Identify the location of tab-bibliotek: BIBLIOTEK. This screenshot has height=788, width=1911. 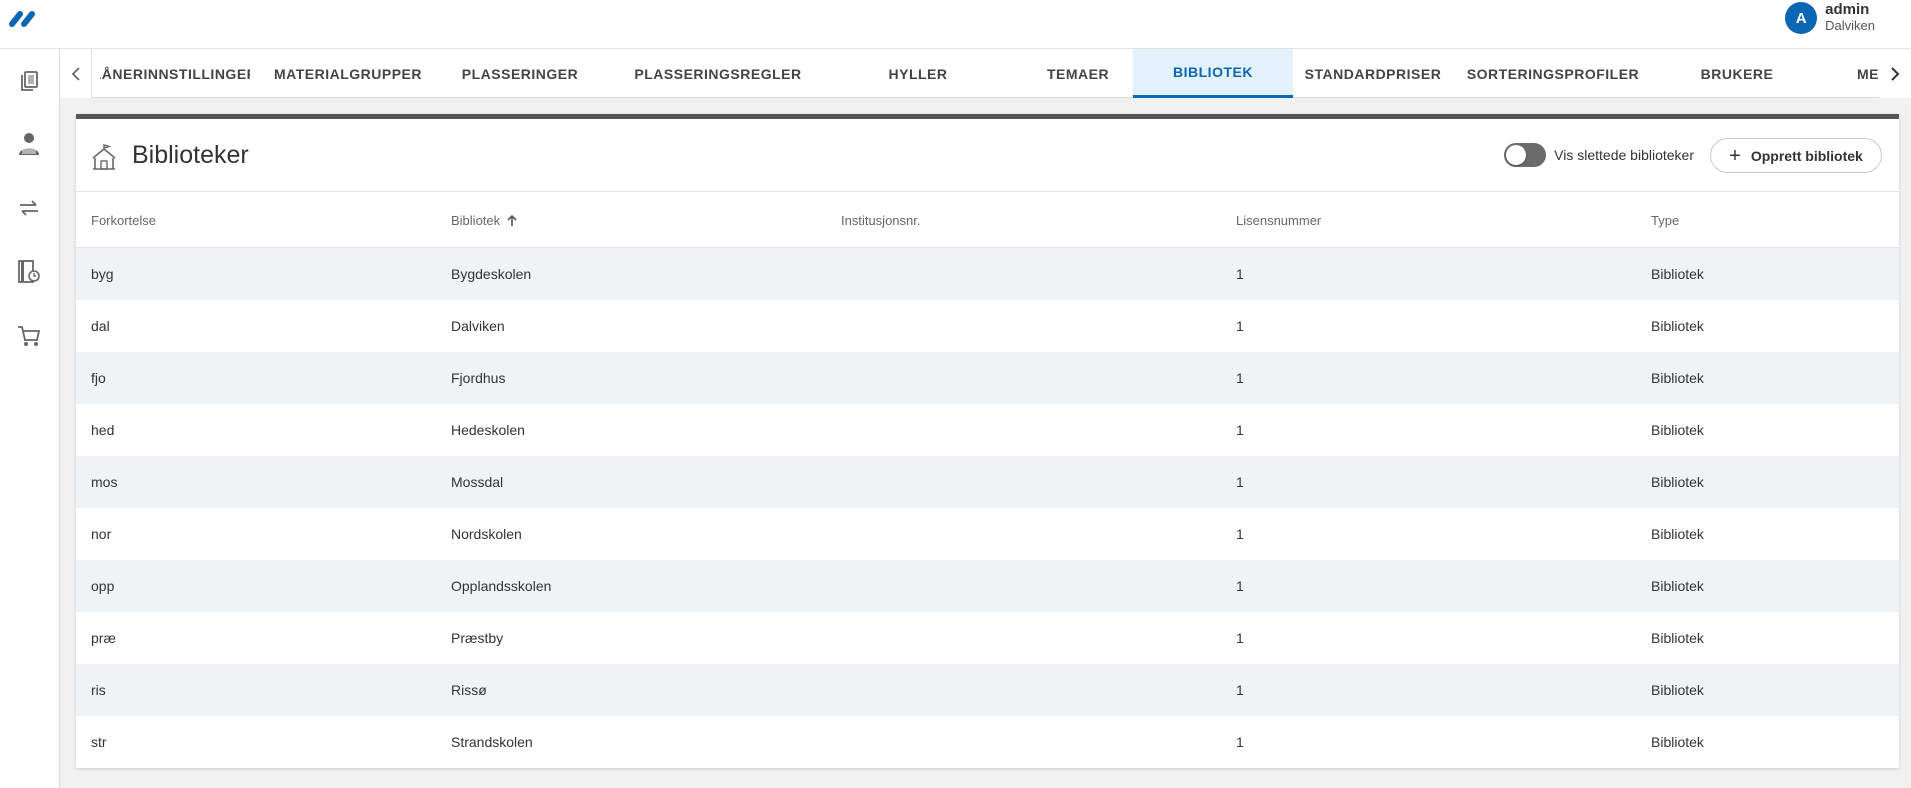
(1213, 73).